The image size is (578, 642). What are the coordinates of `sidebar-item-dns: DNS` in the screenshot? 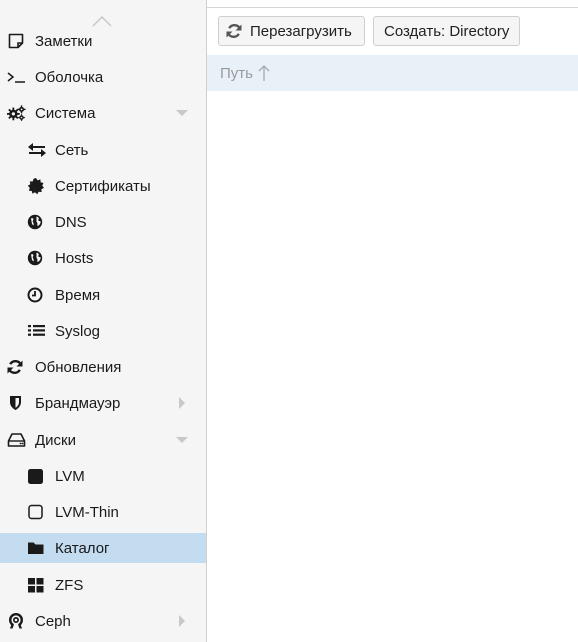 It's located at (103, 222).